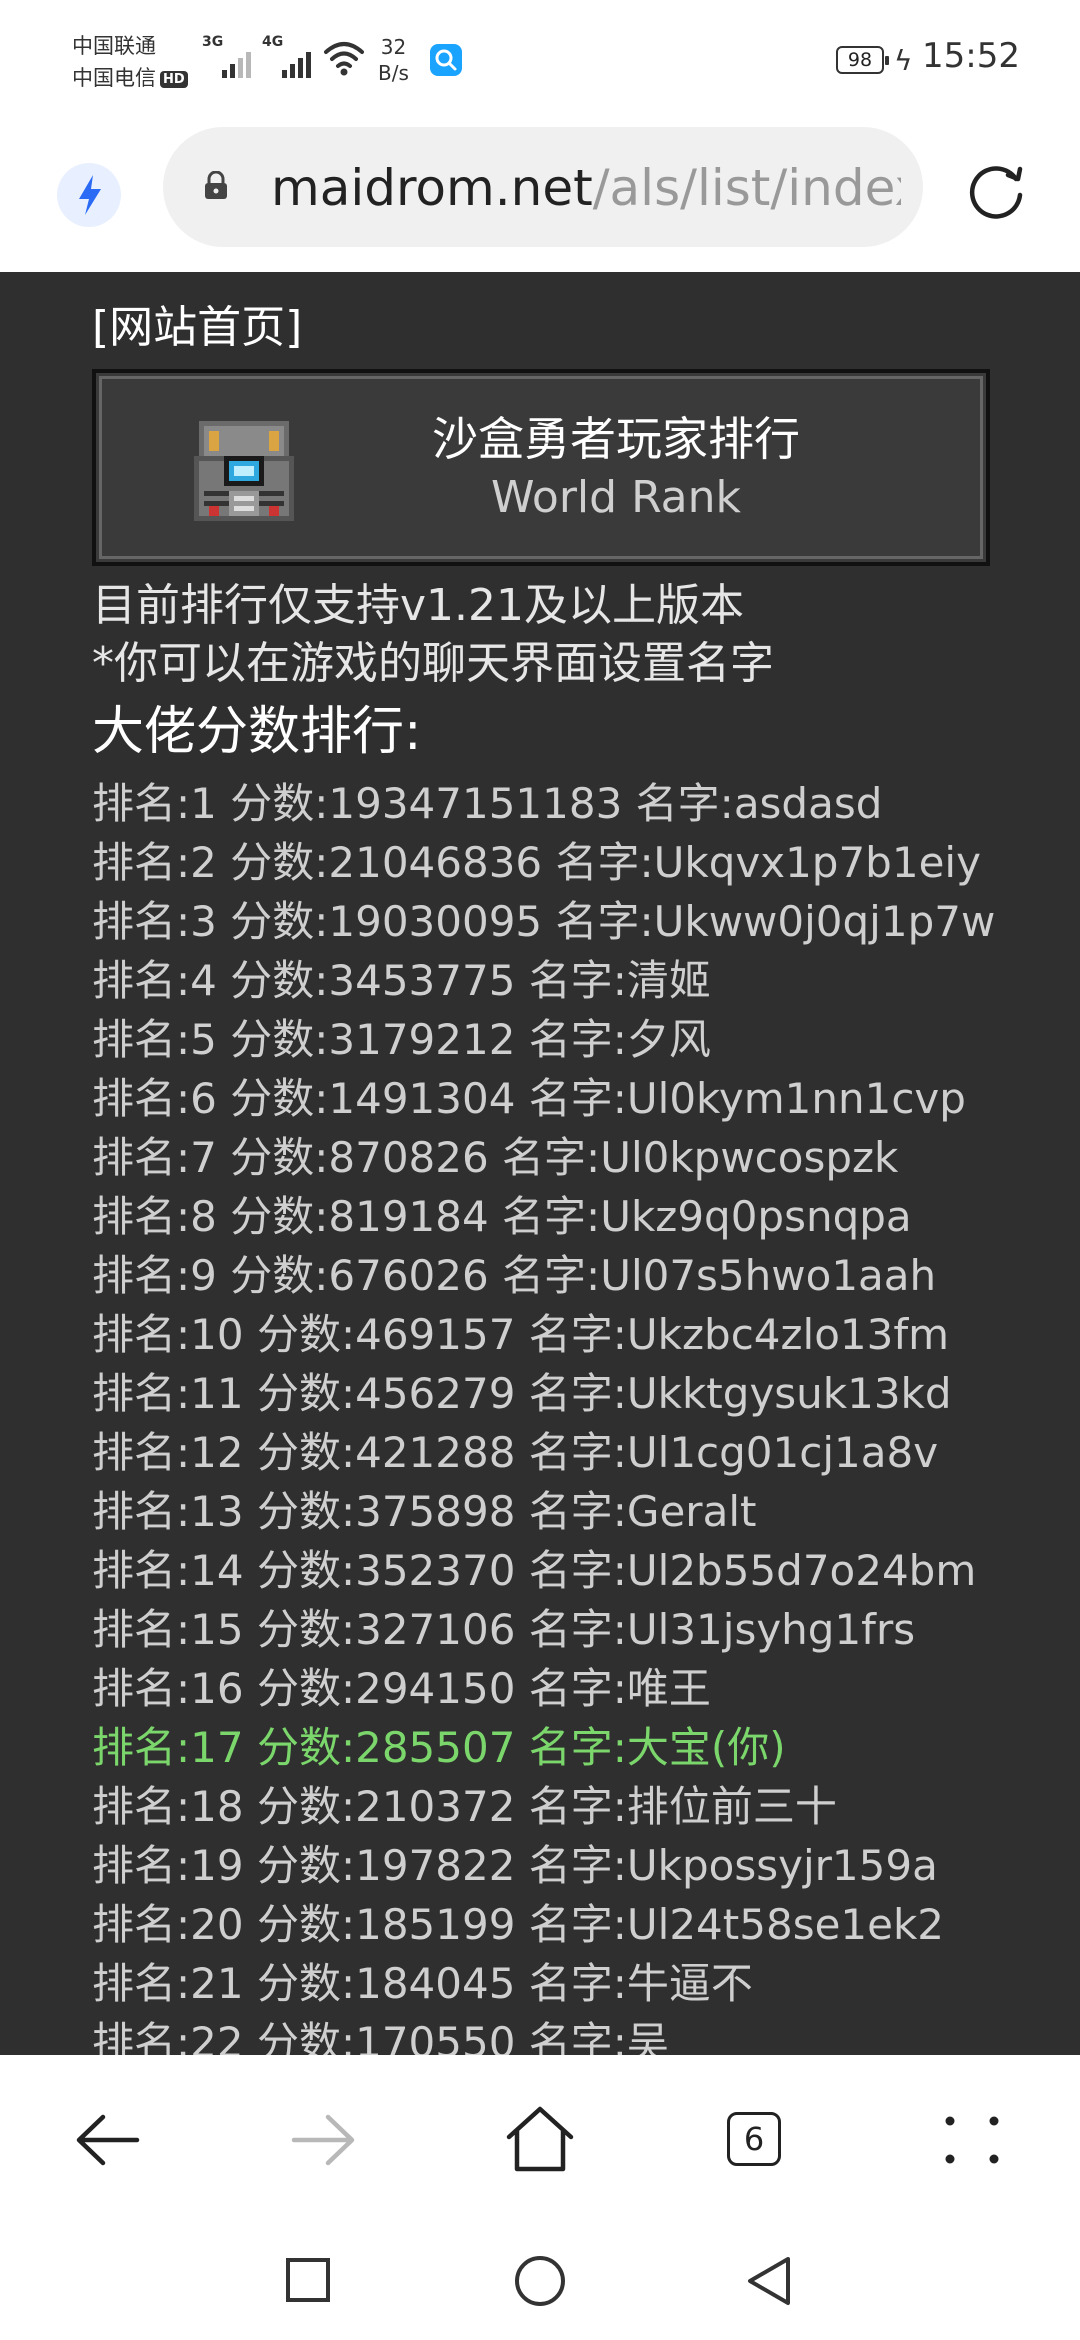 This screenshot has width=1080, height=2340. I want to click on signal-3g-label: 3G, so click(213, 42).